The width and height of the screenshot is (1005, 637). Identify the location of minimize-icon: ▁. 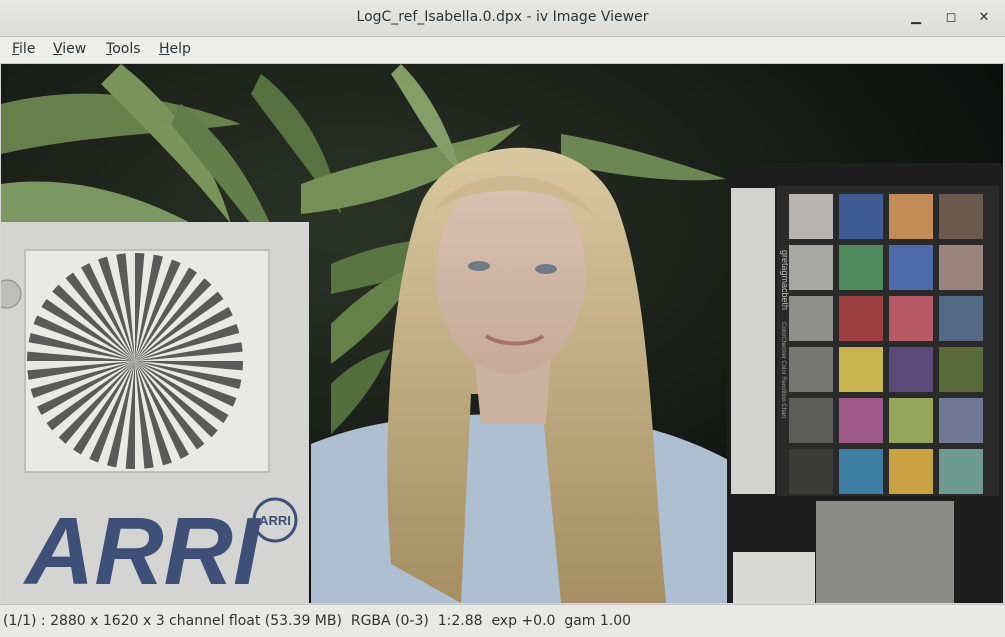
(916, 18).